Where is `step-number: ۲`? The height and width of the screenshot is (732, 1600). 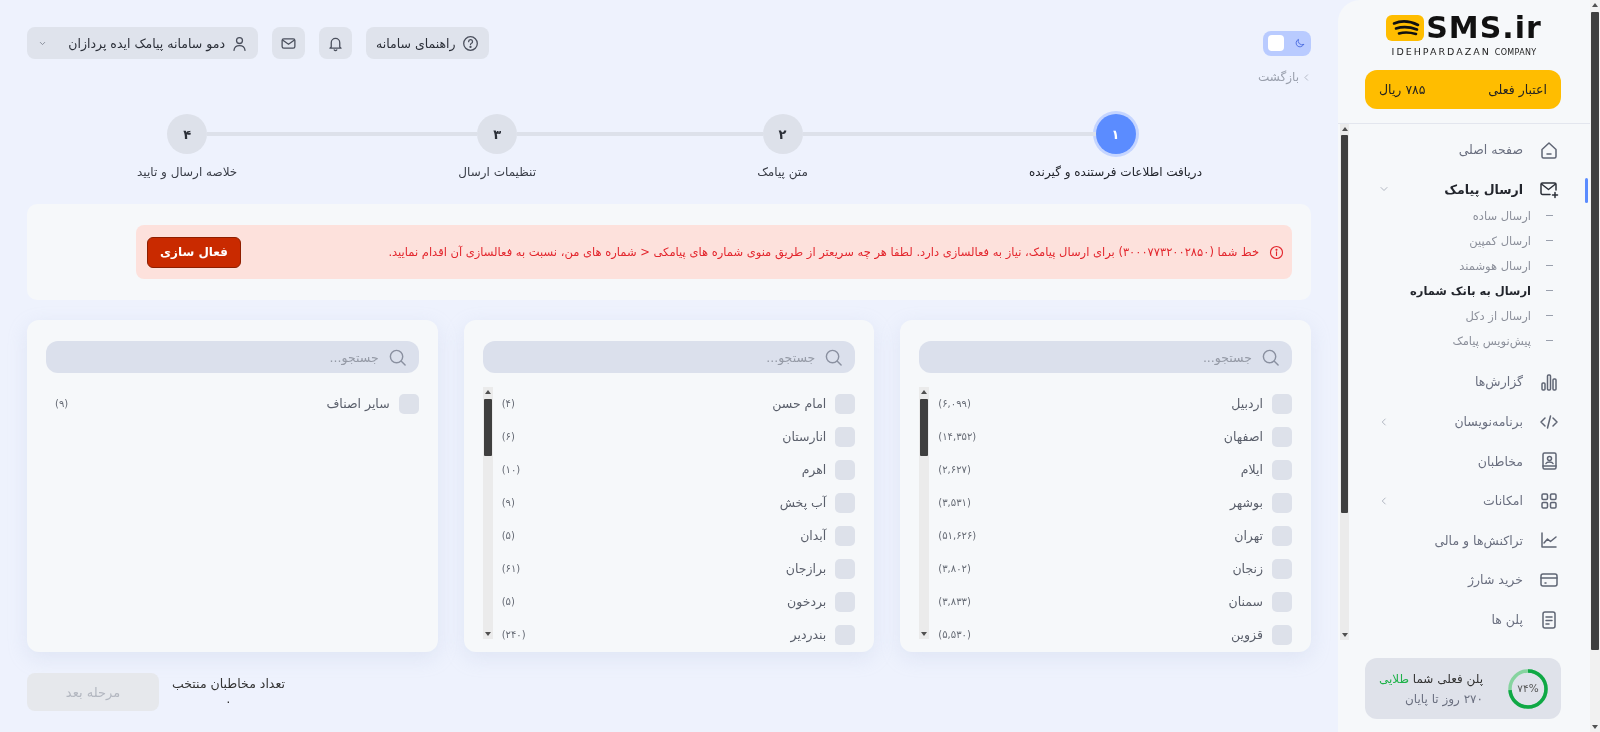 step-number: ۲ is located at coordinates (782, 134).